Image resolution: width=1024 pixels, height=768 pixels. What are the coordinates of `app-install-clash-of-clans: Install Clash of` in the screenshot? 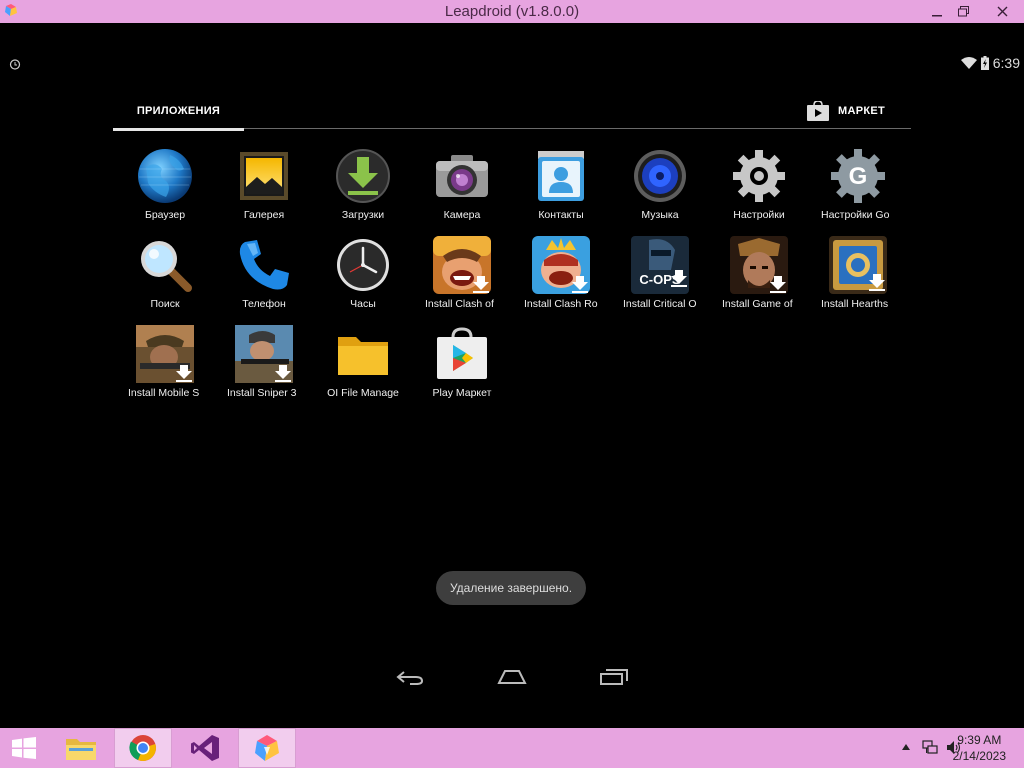 It's located at (462, 278).